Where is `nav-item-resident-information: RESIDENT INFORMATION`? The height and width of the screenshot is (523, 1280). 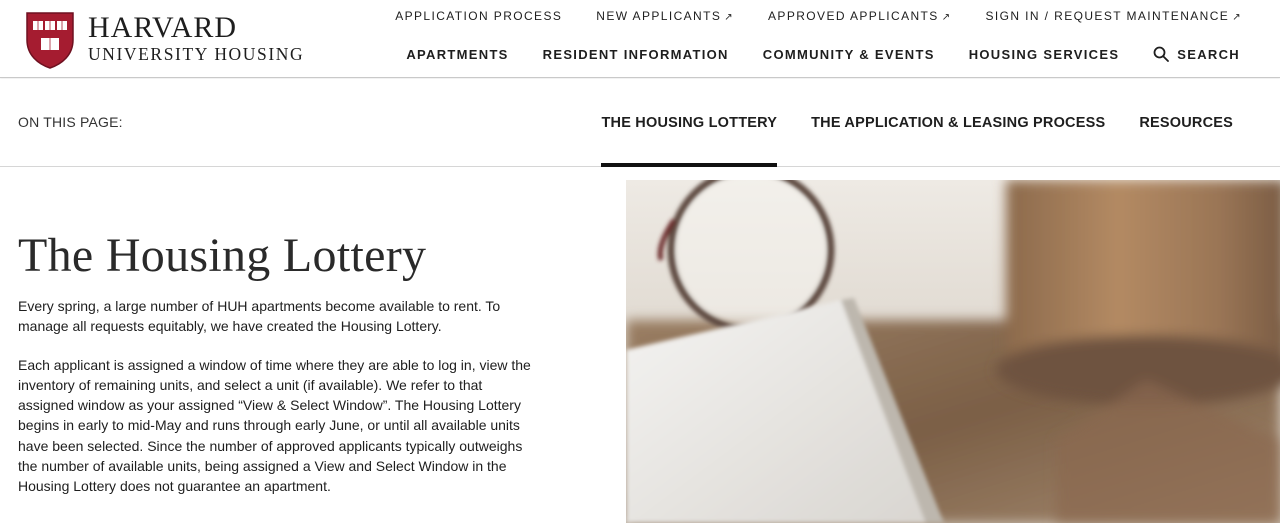 nav-item-resident-information: RESIDENT INFORMATION is located at coordinates (636, 54).